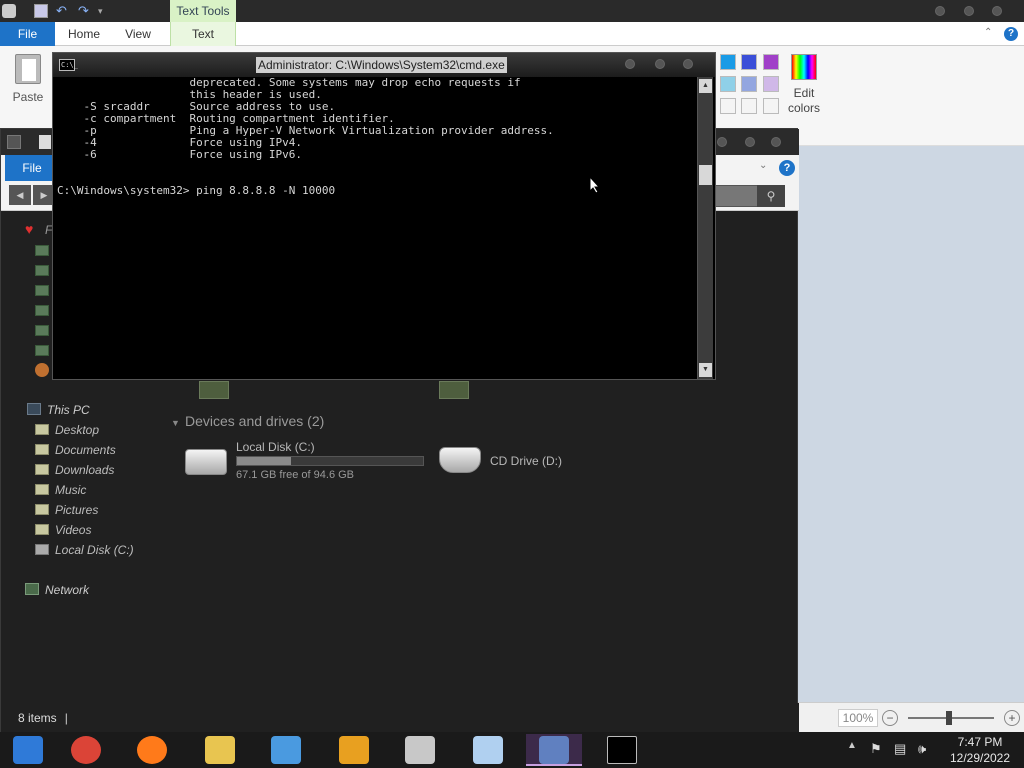 This screenshot has width=1024, height=768. Describe the element at coordinates (852, 745) in the screenshot. I see `show-hidden-icons-icon: ▲` at that location.